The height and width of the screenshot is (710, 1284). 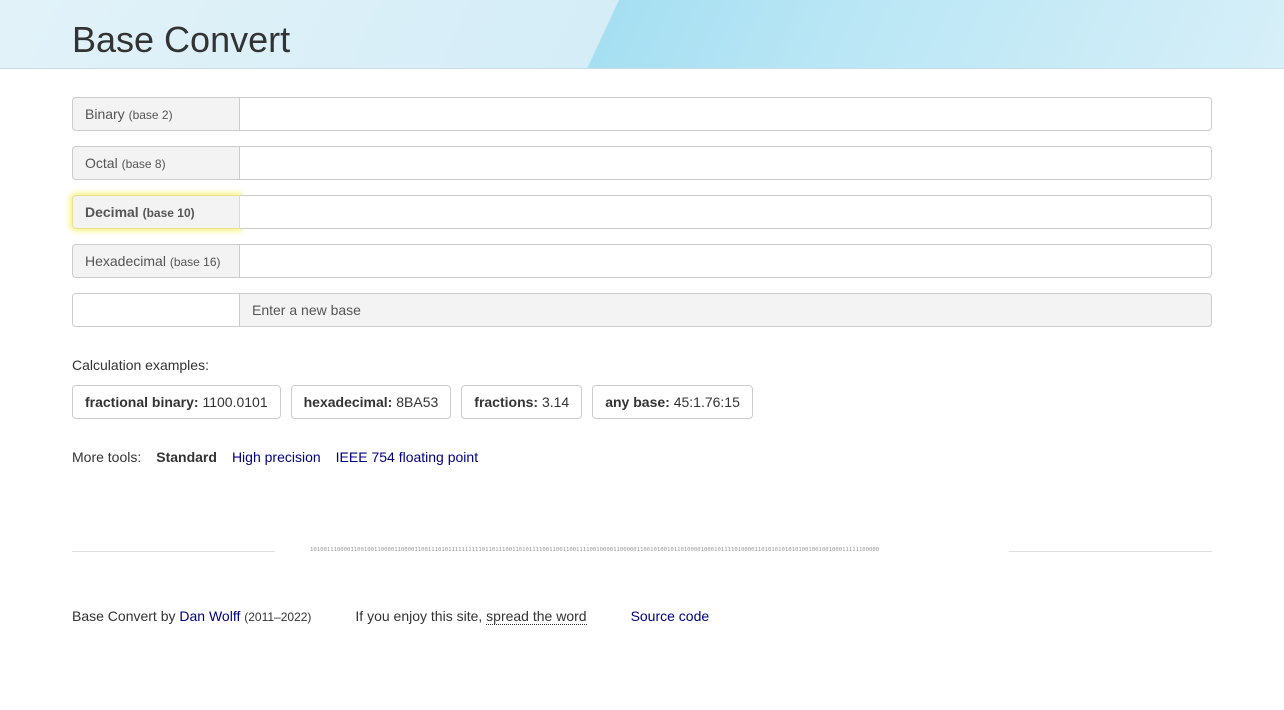 I want to click on octal-input, so click(x=726, y=163).